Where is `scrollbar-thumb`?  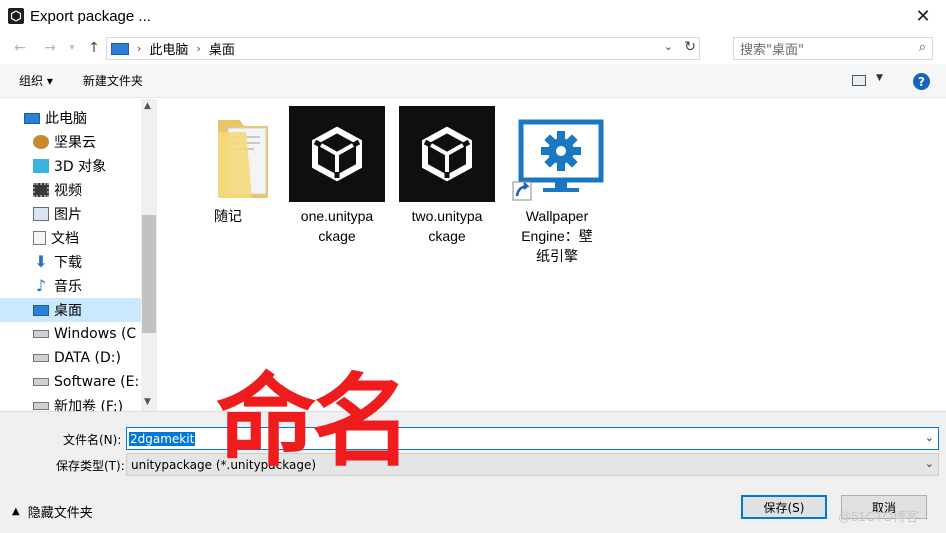 scrollbar-thumb is located at coordinates (149, 274).